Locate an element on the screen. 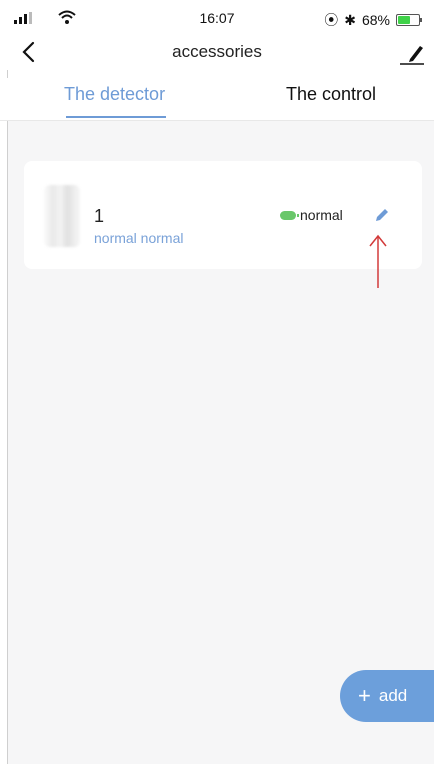 The width and height of the screenshot is (434, 764). tab-detector: The detector is located at coordinates (114, 94).